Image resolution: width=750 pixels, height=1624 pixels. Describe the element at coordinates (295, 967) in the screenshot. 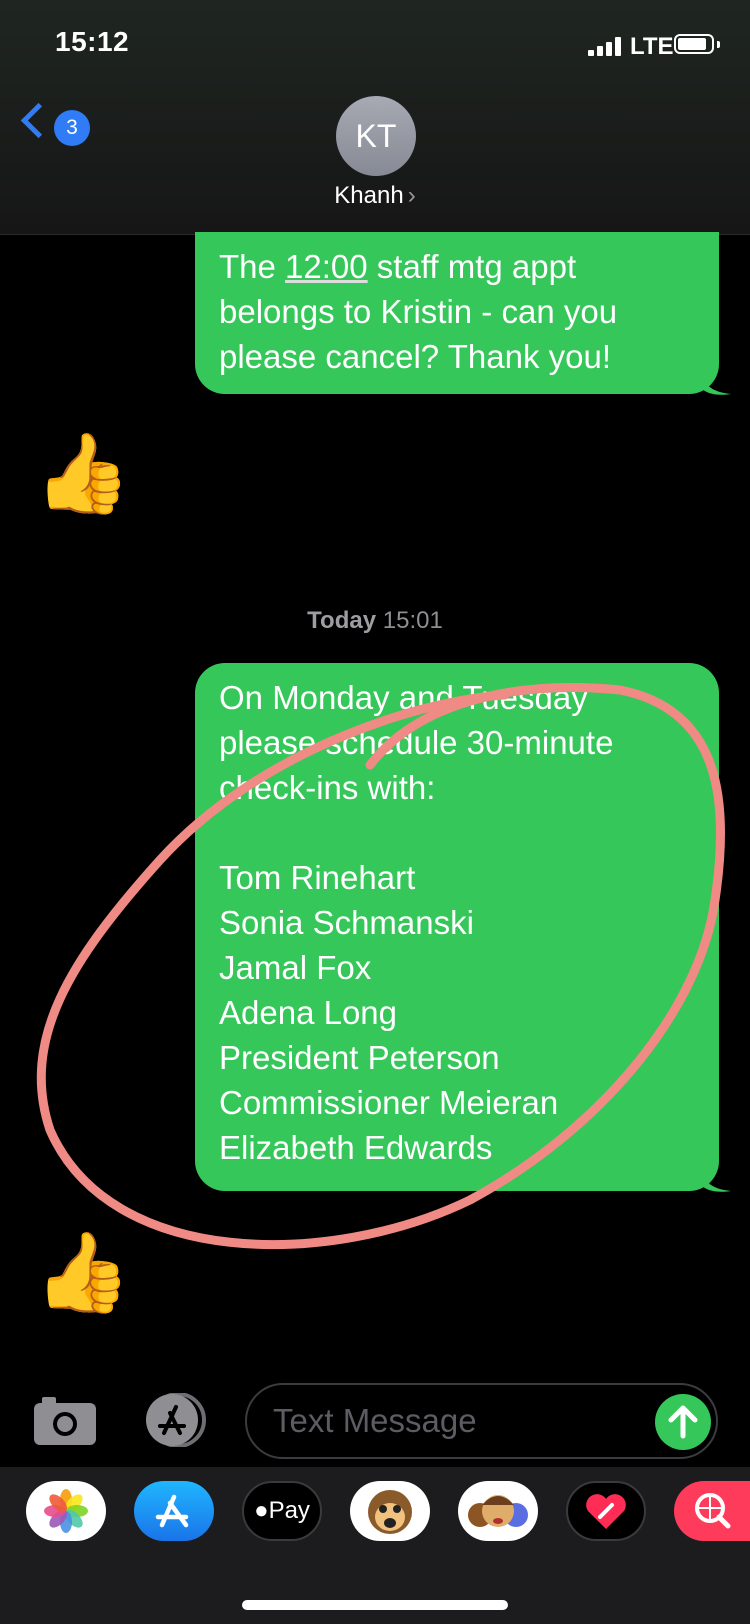

I see `contact-list-item: Jamal Fox` at that location.